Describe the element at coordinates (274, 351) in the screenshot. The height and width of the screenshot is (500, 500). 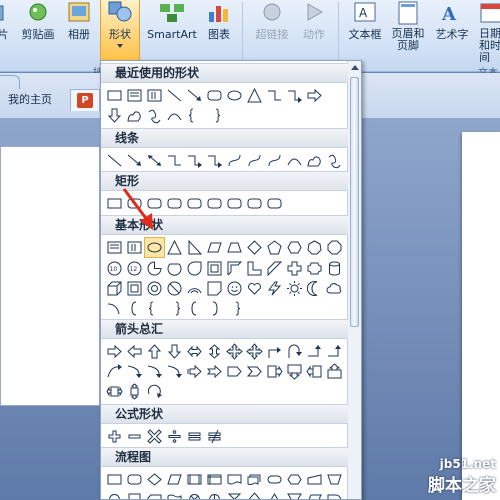
I see `shape-bentR-icon` at that location.